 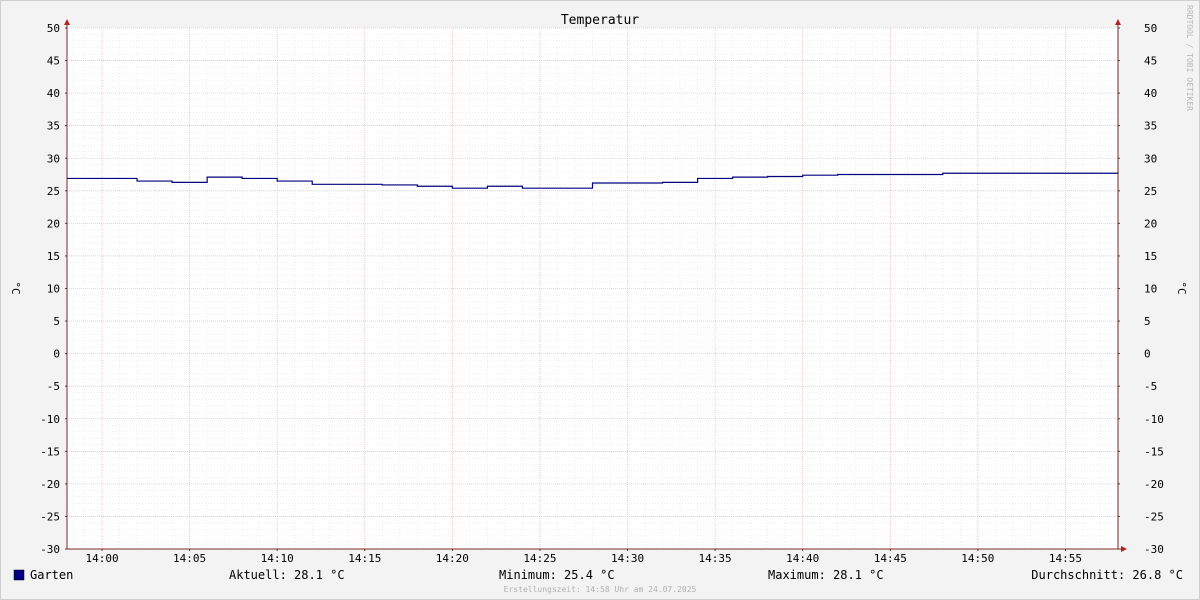 What do you see at coordinates (1150, 126) in the screenshot?
I see `y-tick-label-right: 35` at bounding box center [1150, 126].